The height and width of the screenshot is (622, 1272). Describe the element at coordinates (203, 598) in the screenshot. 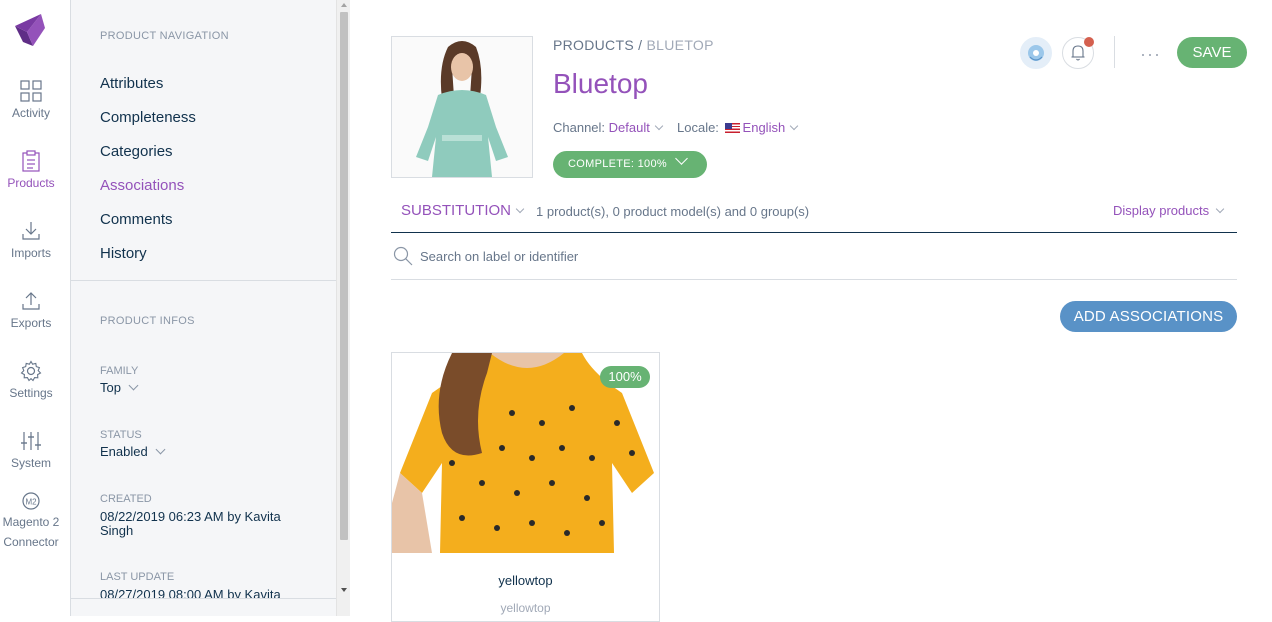

I see `nav-bottom-divider` at that location.